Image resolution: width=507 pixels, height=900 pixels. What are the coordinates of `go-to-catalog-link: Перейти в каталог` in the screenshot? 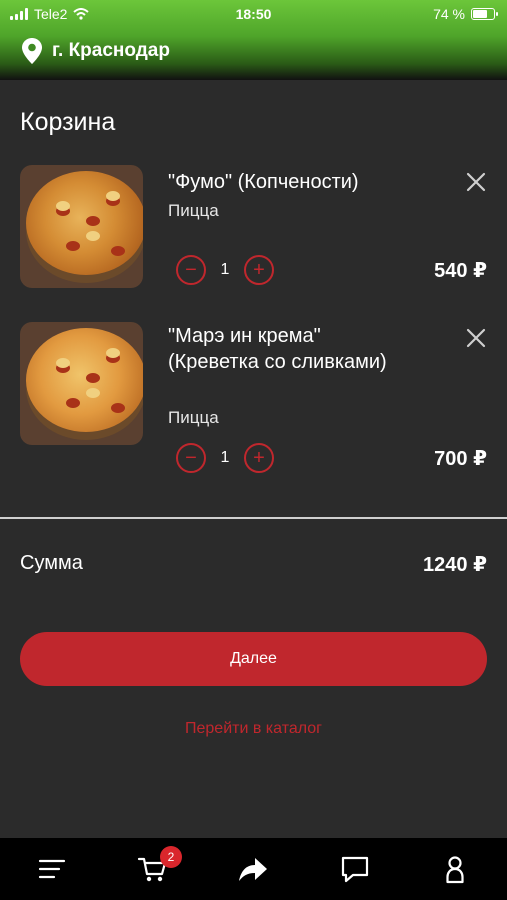 It's located at (253, 729).